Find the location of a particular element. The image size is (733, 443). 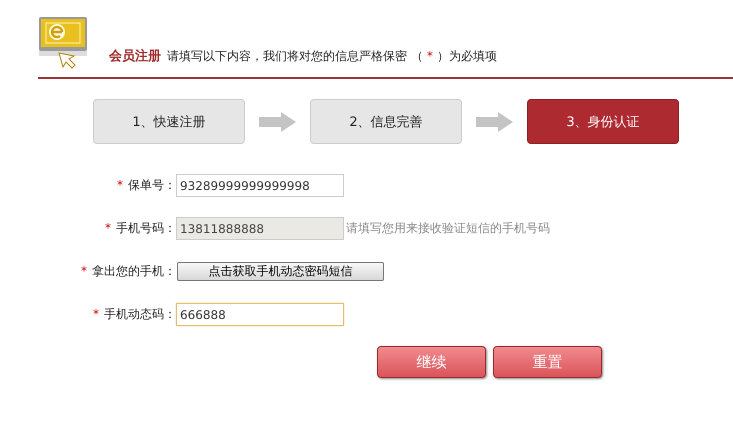

input-field: 666888 is located at coordinates (260, 314).